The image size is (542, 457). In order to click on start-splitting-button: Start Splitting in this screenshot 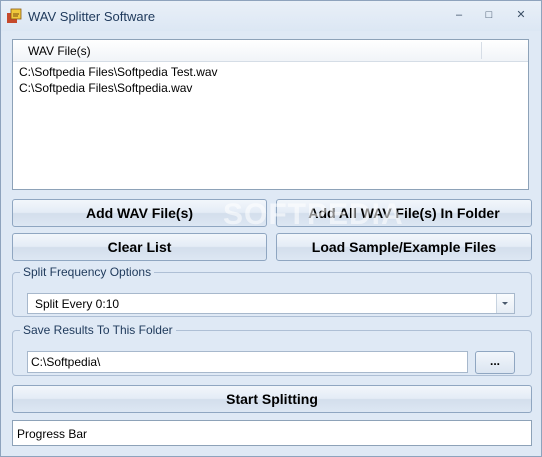, I will do `click(272, 399)`.